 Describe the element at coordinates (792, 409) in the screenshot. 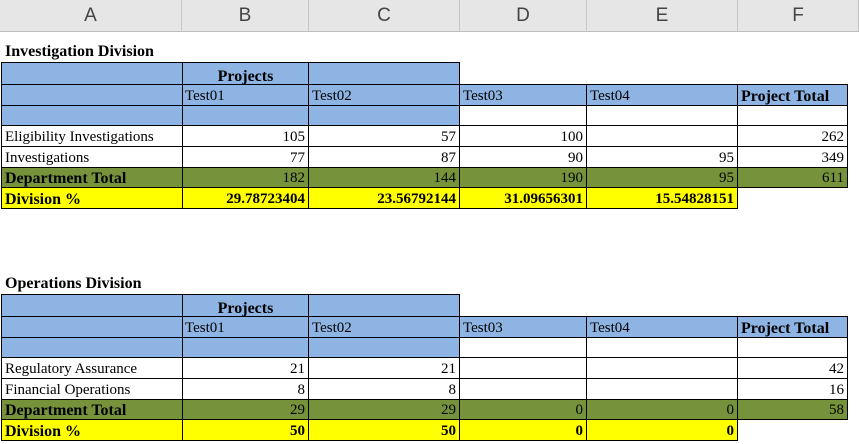

I see `operations-dept-total-cell: 58` at that location.